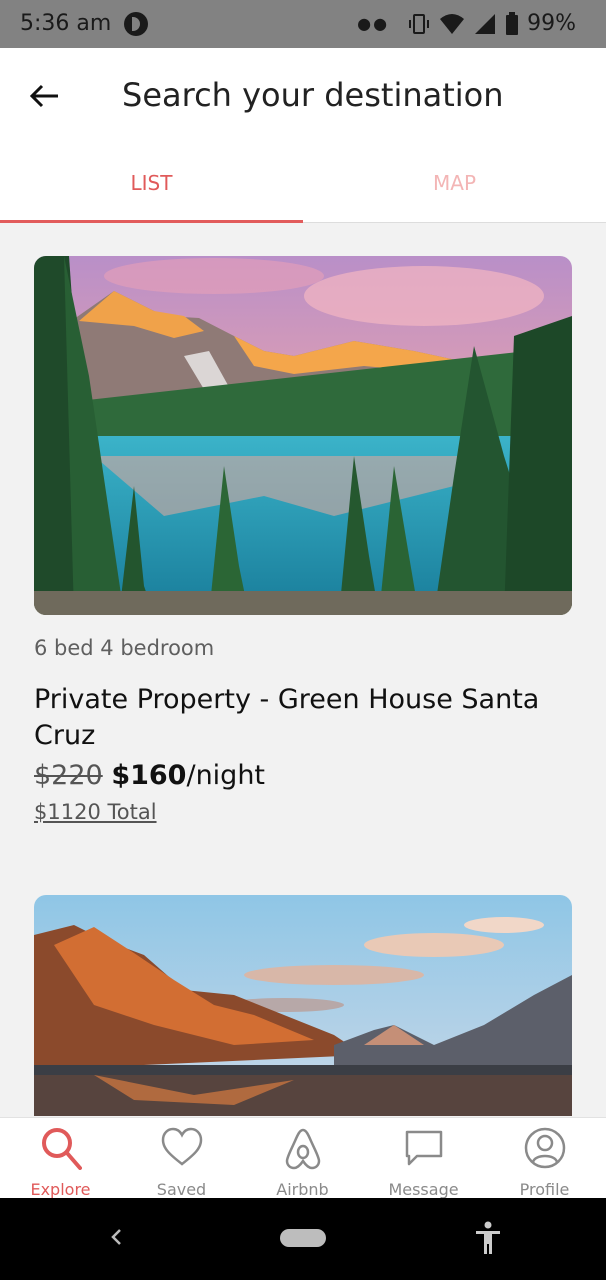 This screenshot has height=1280, width=606. I want to click on nav-profile-label: Profile, so click(544, 1189).